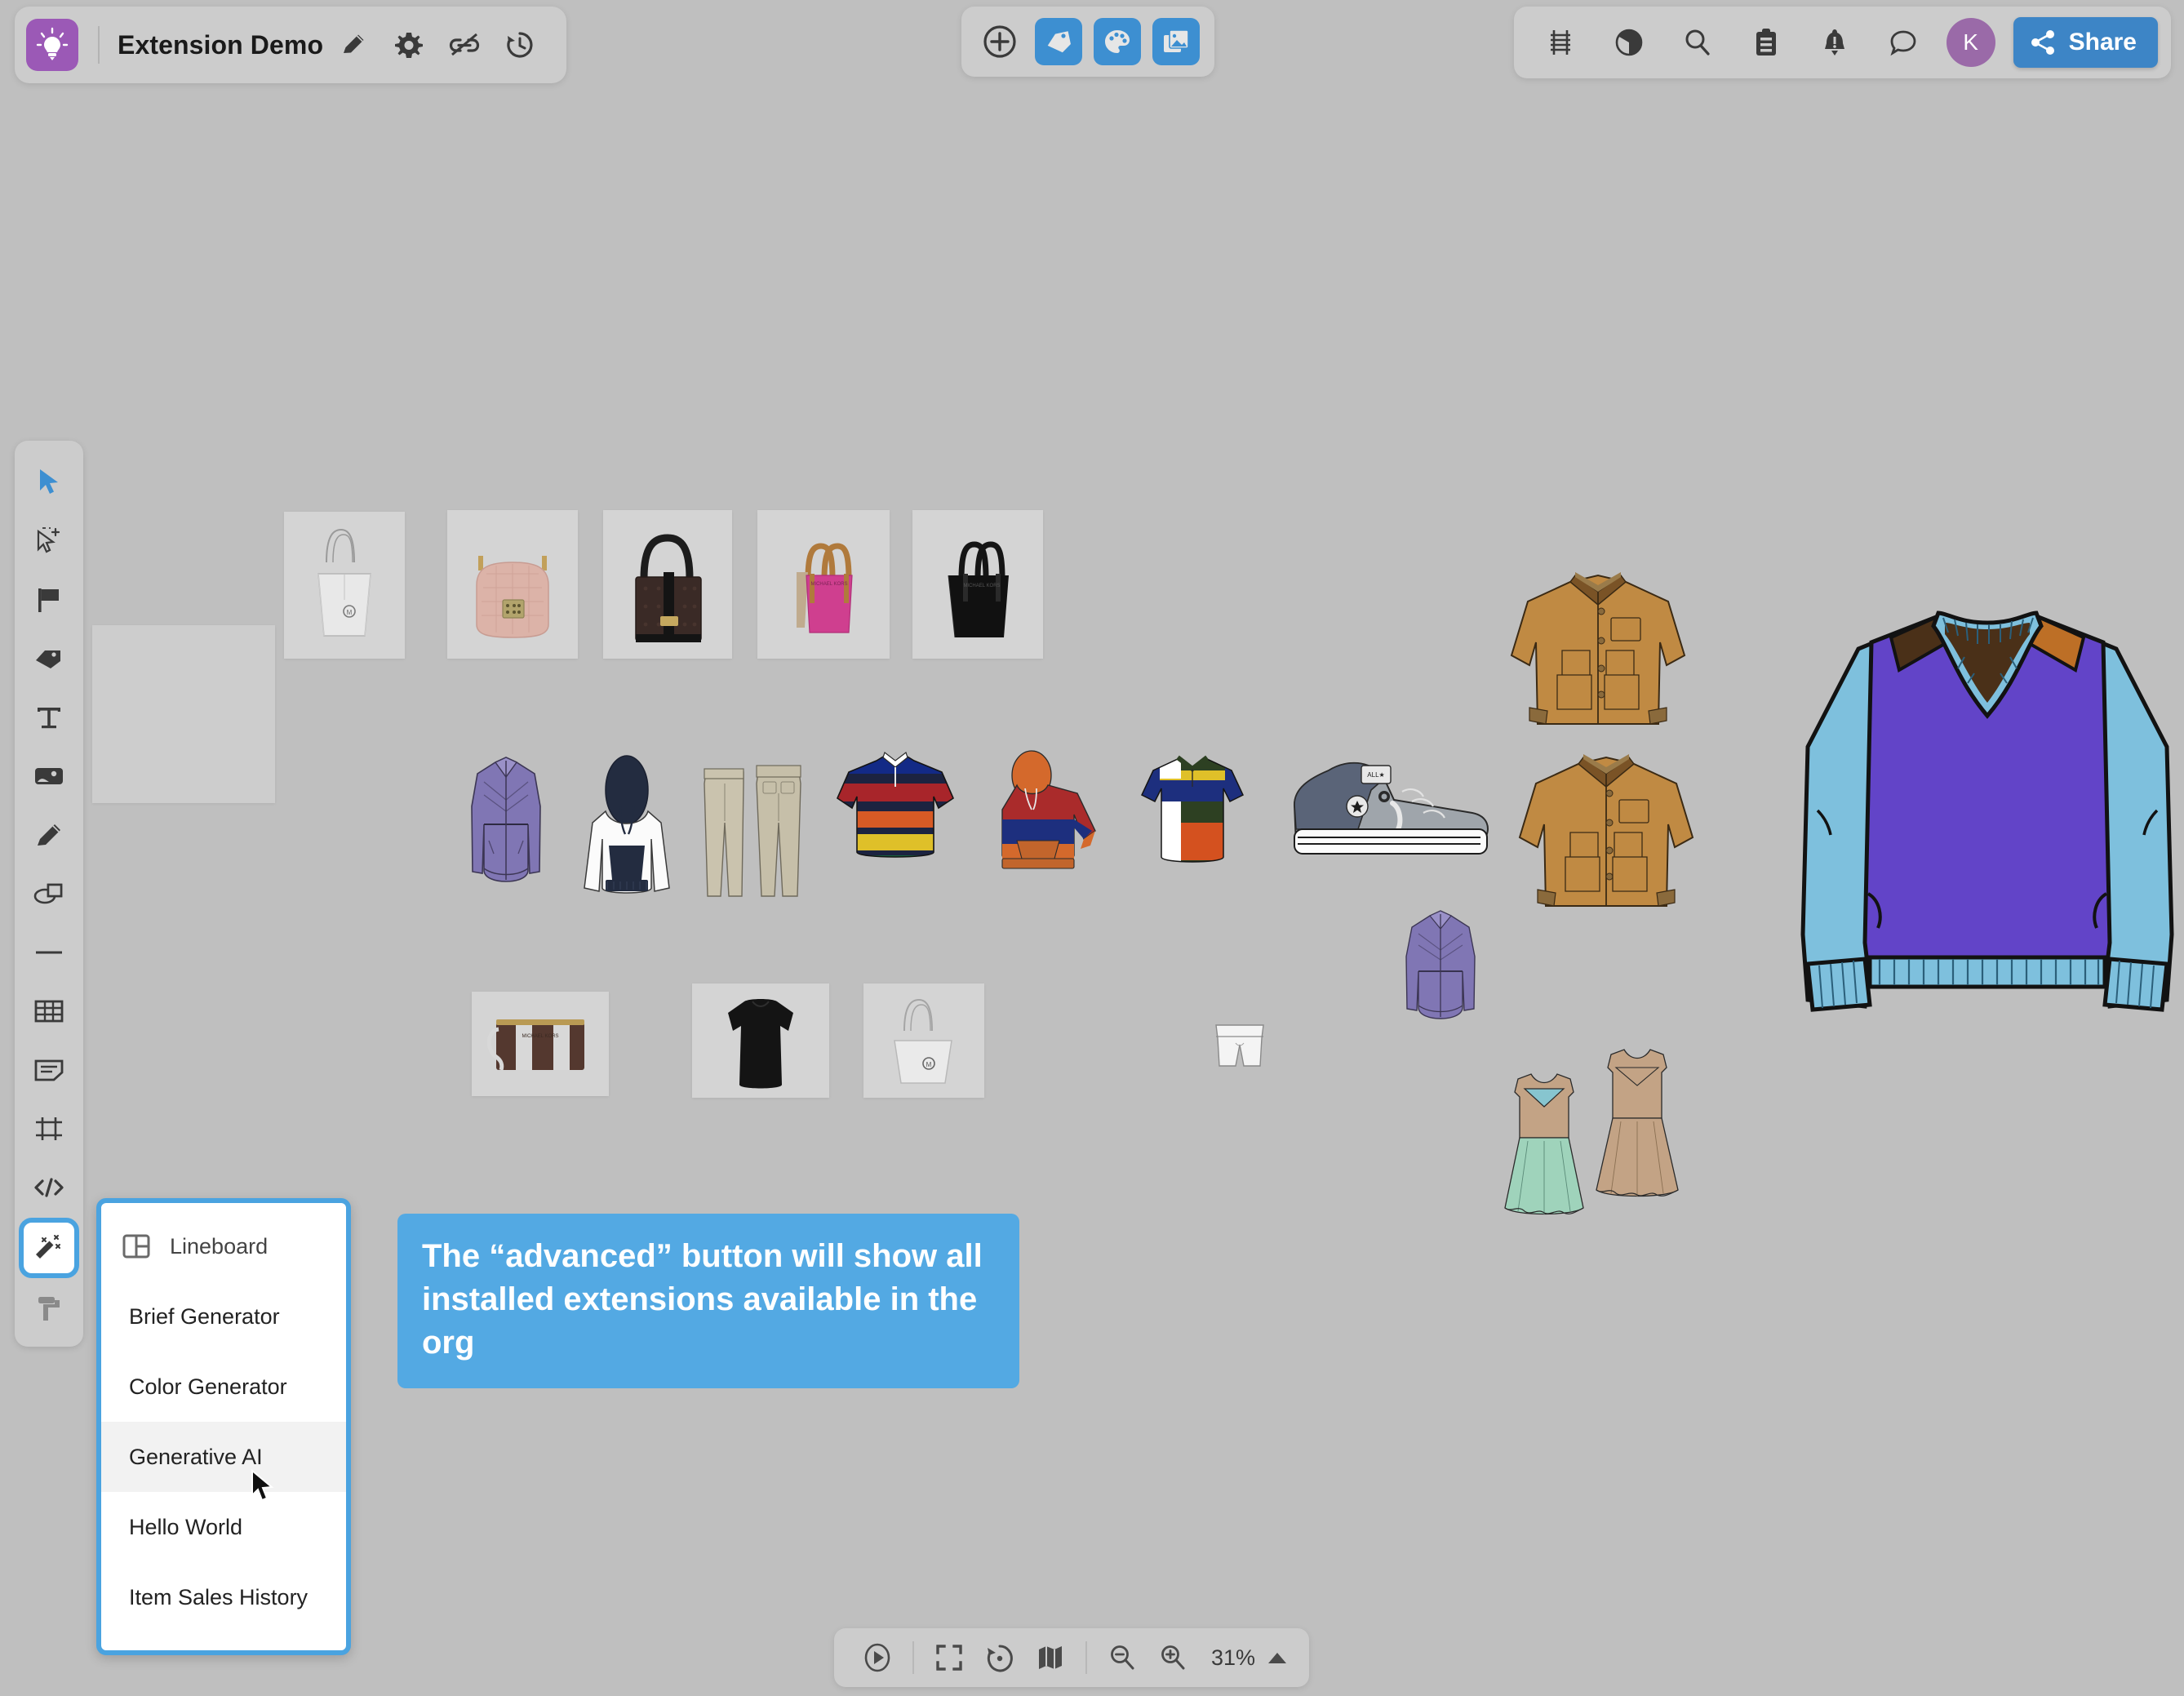 The width and height of the screenshot is (2184, 1696). I want to click on flat-tan-chore-jacket-bottom, so click(1606, 832).